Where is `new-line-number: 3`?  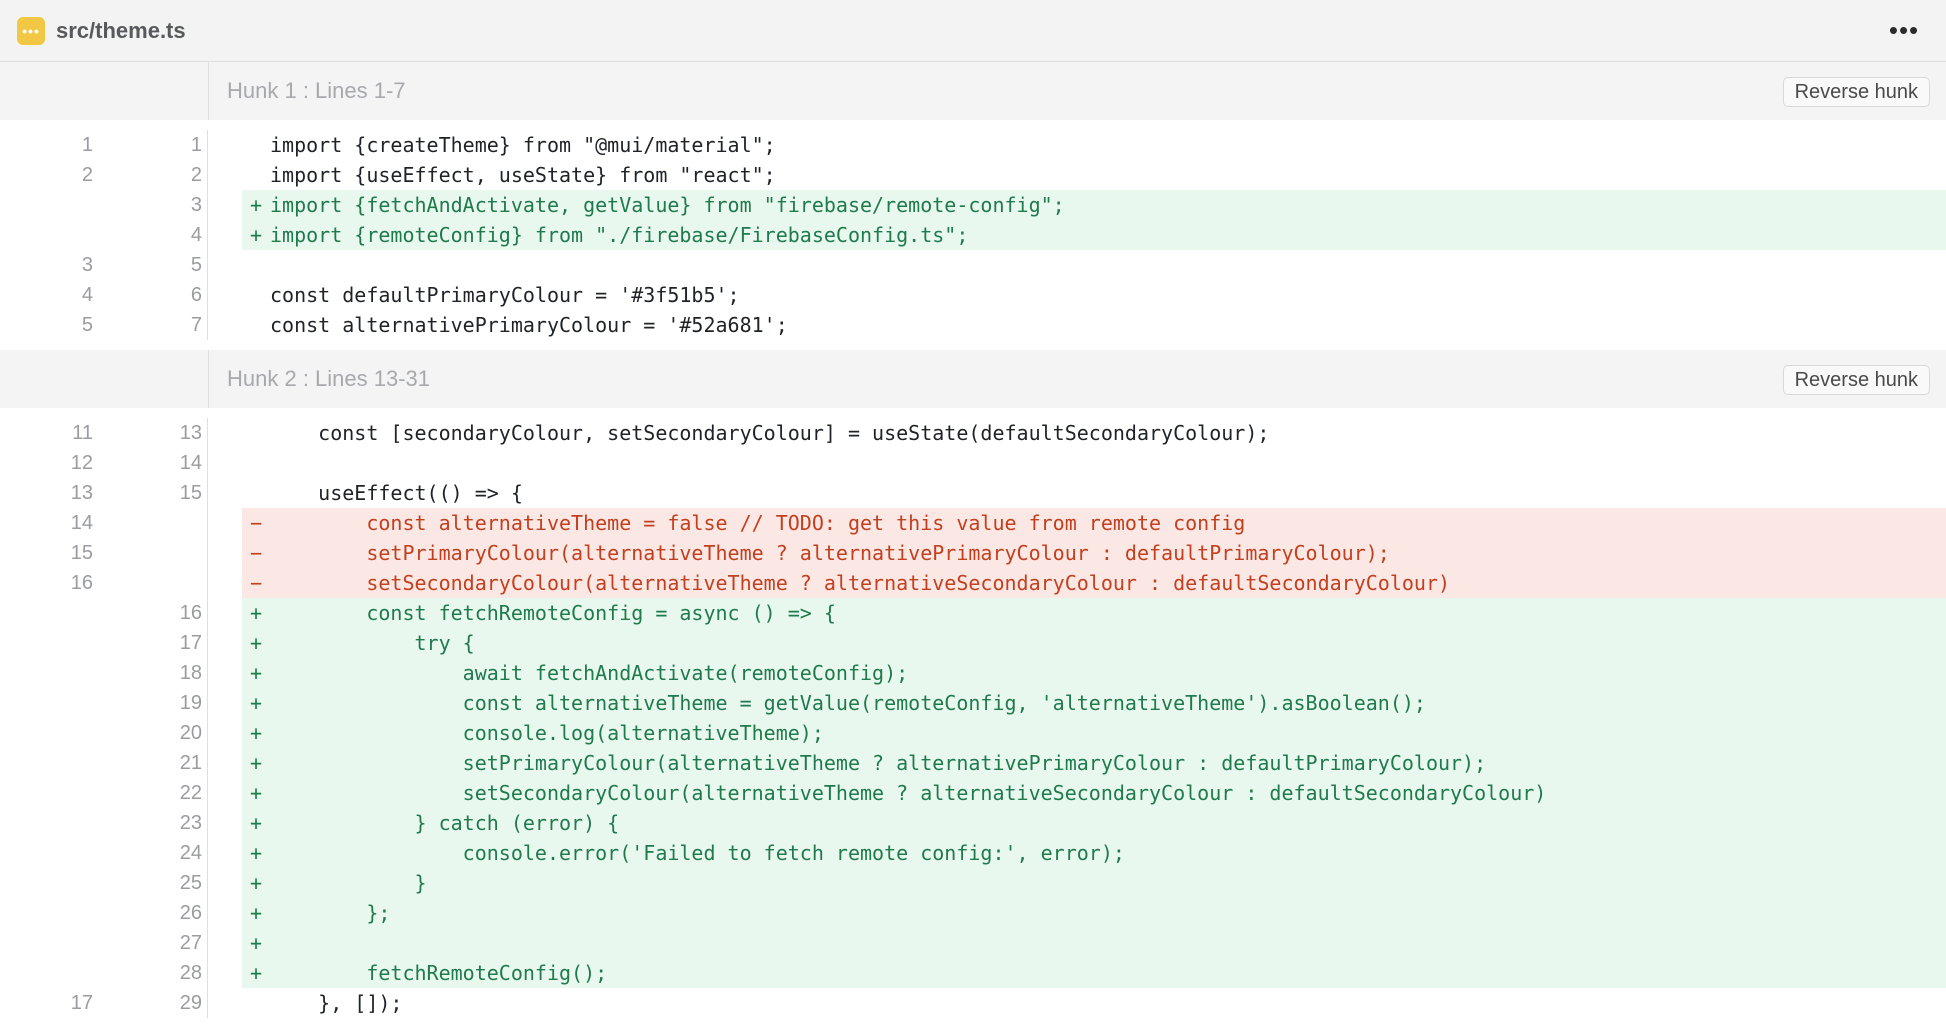 new-line-number: 3 is located at coordinates (156, 205).